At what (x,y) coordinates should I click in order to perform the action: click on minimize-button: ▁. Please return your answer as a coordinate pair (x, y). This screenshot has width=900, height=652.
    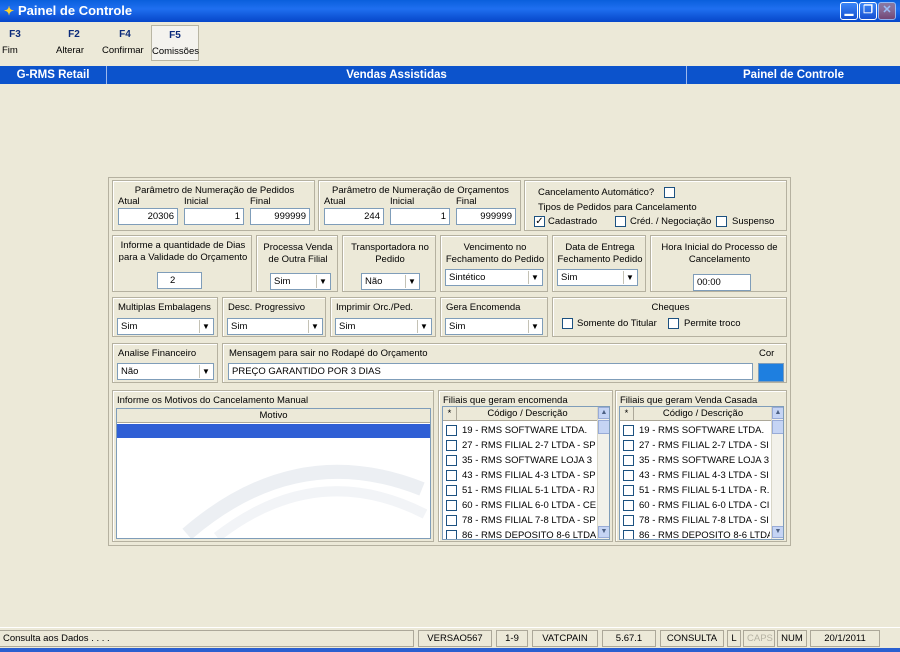
    Looking at the image, I should click on (849, 11).